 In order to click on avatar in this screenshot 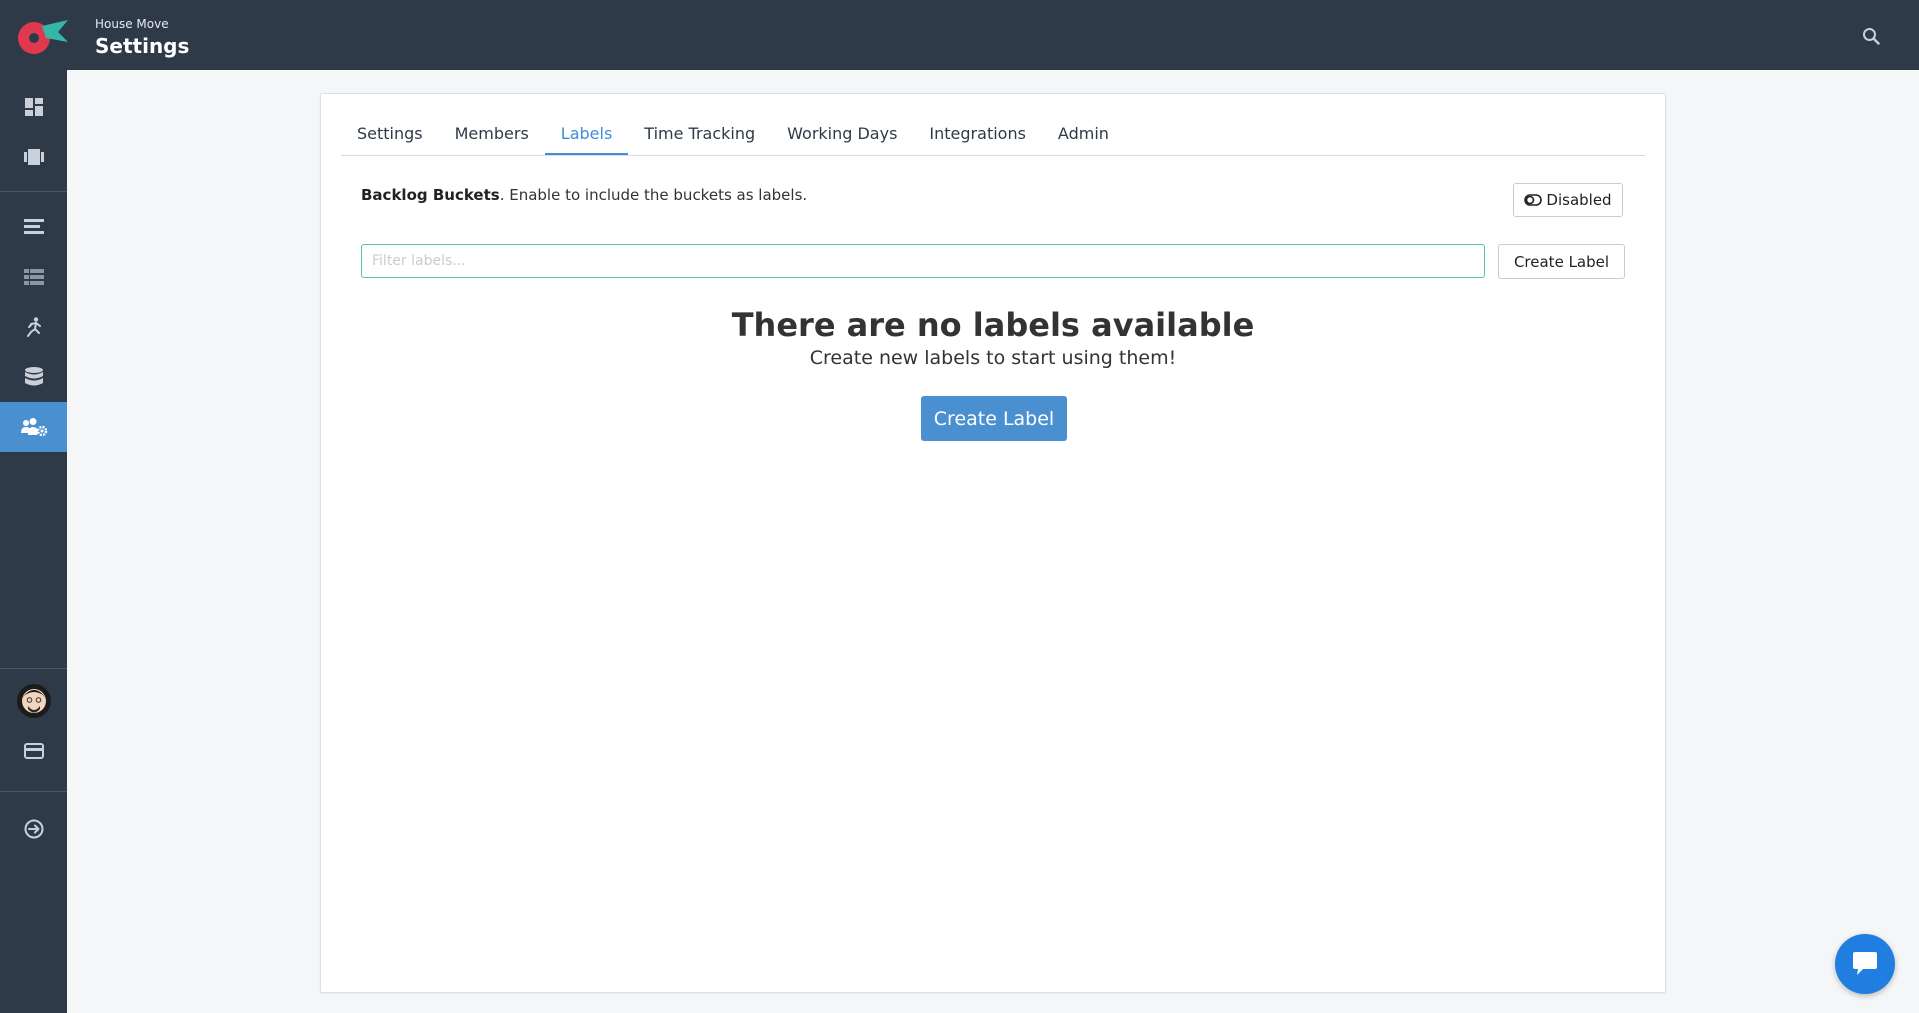, I will do `click(33, 701)`.